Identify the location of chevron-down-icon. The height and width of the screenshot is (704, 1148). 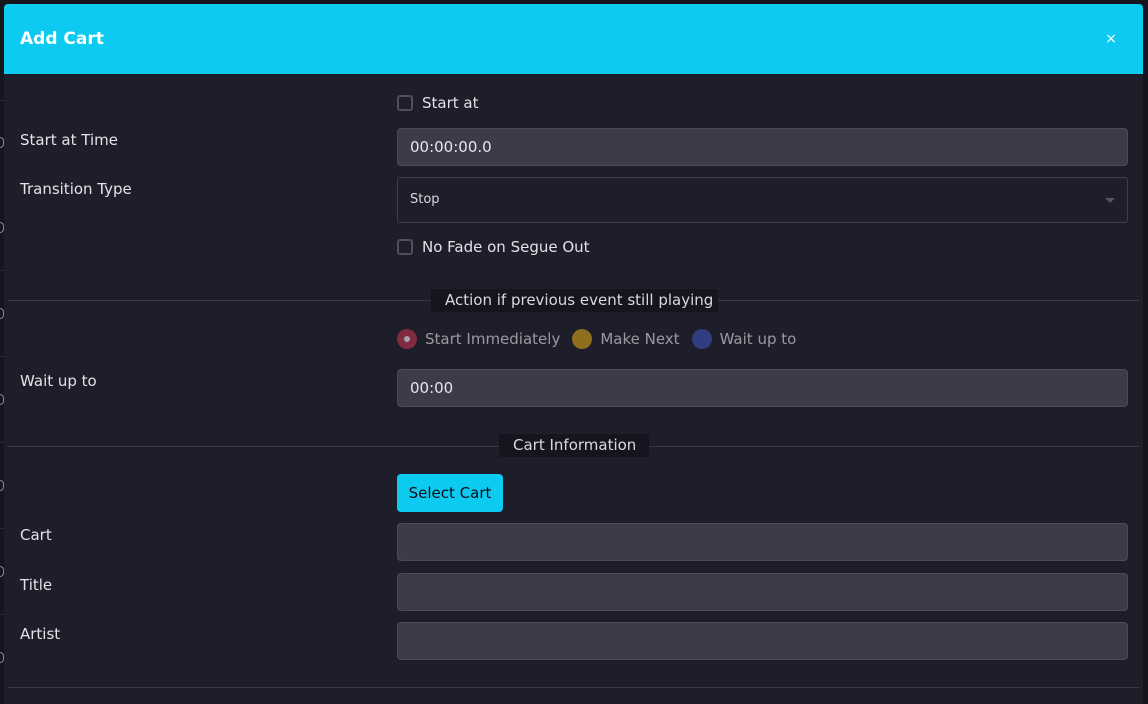
(1110, 200).